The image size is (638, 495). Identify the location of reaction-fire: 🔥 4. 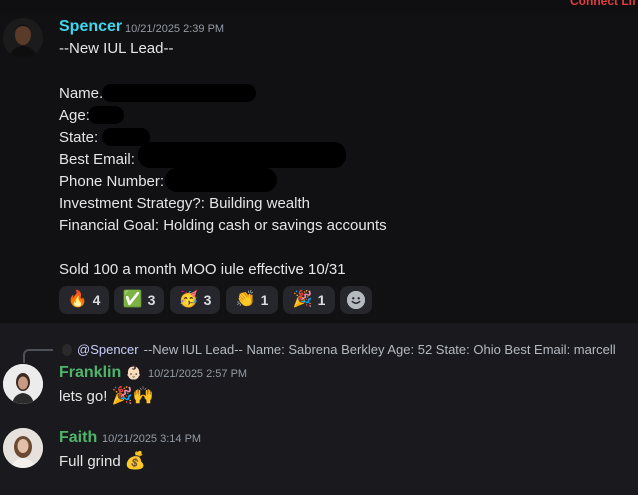
(84, 300).